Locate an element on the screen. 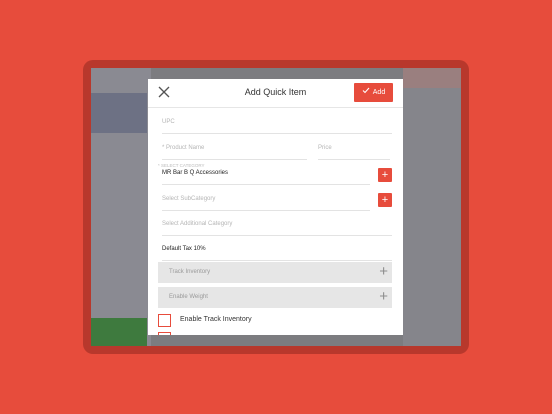  add-subcategory-button: + is located at coordinates (385, 200).